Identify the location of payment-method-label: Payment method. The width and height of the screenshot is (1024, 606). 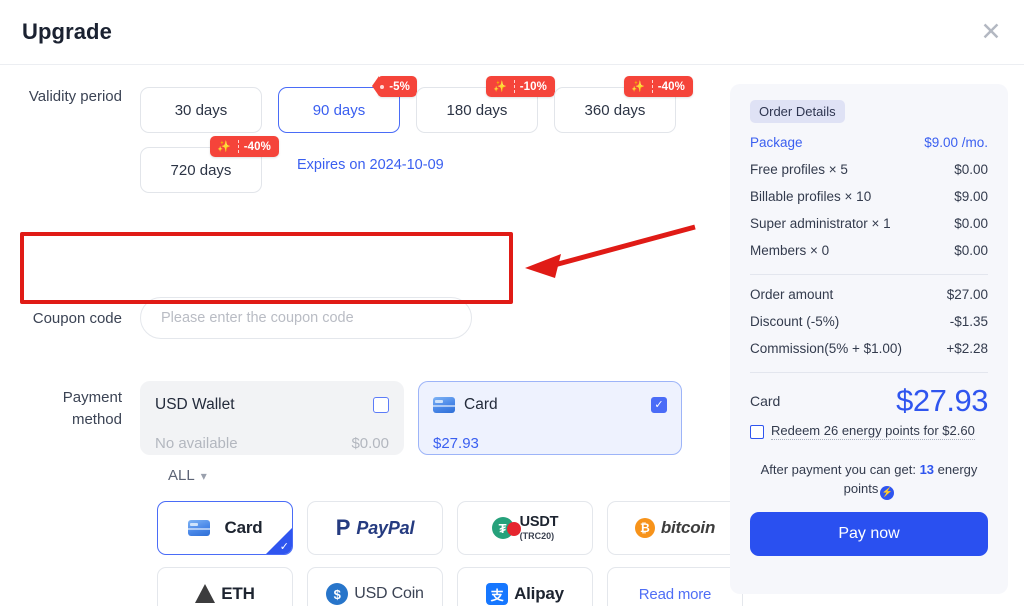
(92, 408).